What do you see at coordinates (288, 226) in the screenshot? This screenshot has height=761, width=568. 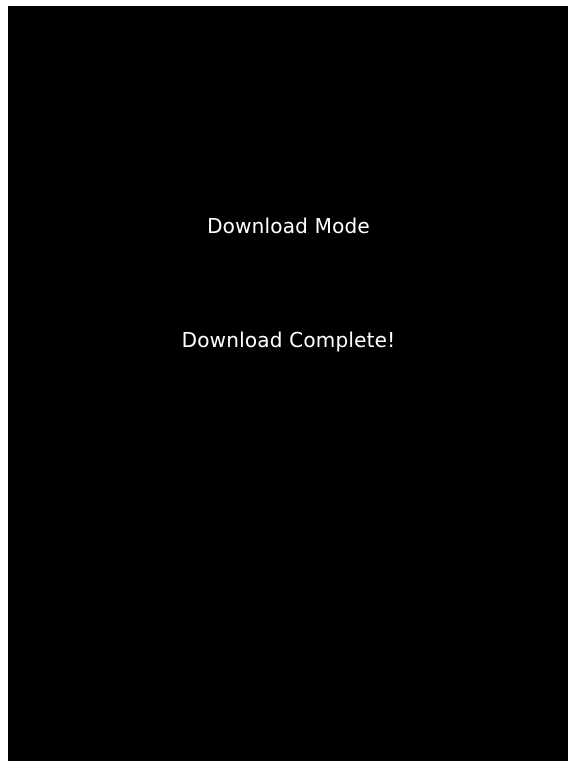 I see `mode-title: Download Mode` at bounding box center [288, 226].